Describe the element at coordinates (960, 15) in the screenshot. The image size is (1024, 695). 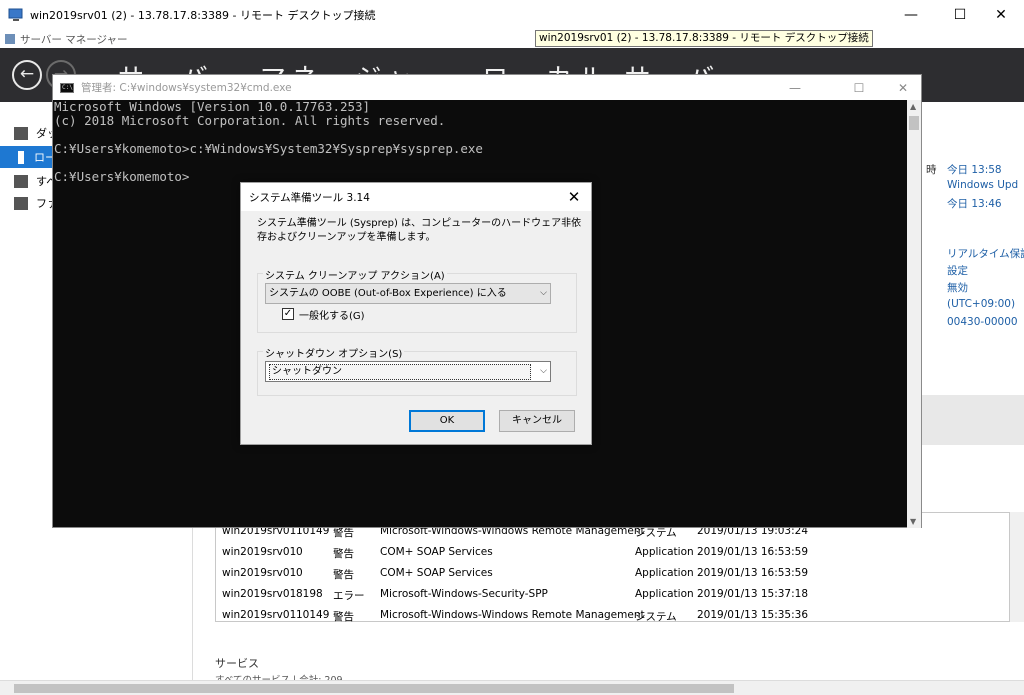
I see `maximize-button: ☐` at that location.